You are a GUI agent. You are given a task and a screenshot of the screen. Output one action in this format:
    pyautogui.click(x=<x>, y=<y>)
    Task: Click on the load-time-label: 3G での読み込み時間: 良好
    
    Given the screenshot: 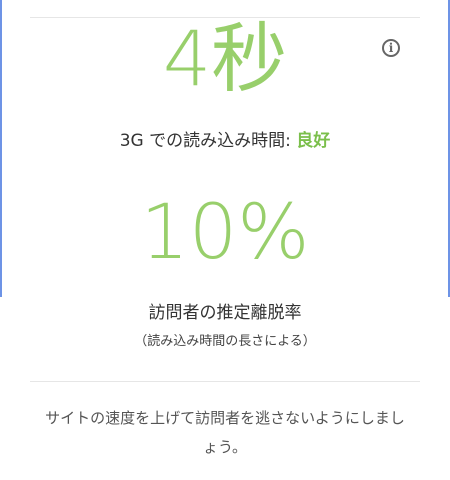 What is the action you would take?
    pyautogui.click(x=225, y=138)
    